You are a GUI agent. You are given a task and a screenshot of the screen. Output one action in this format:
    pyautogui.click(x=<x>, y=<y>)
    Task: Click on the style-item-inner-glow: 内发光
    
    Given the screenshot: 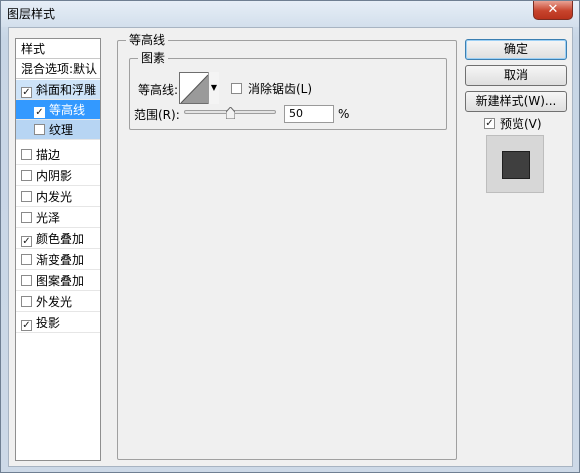 What is the action you would take?
    pyautogui.click(x=58, y=197)
    